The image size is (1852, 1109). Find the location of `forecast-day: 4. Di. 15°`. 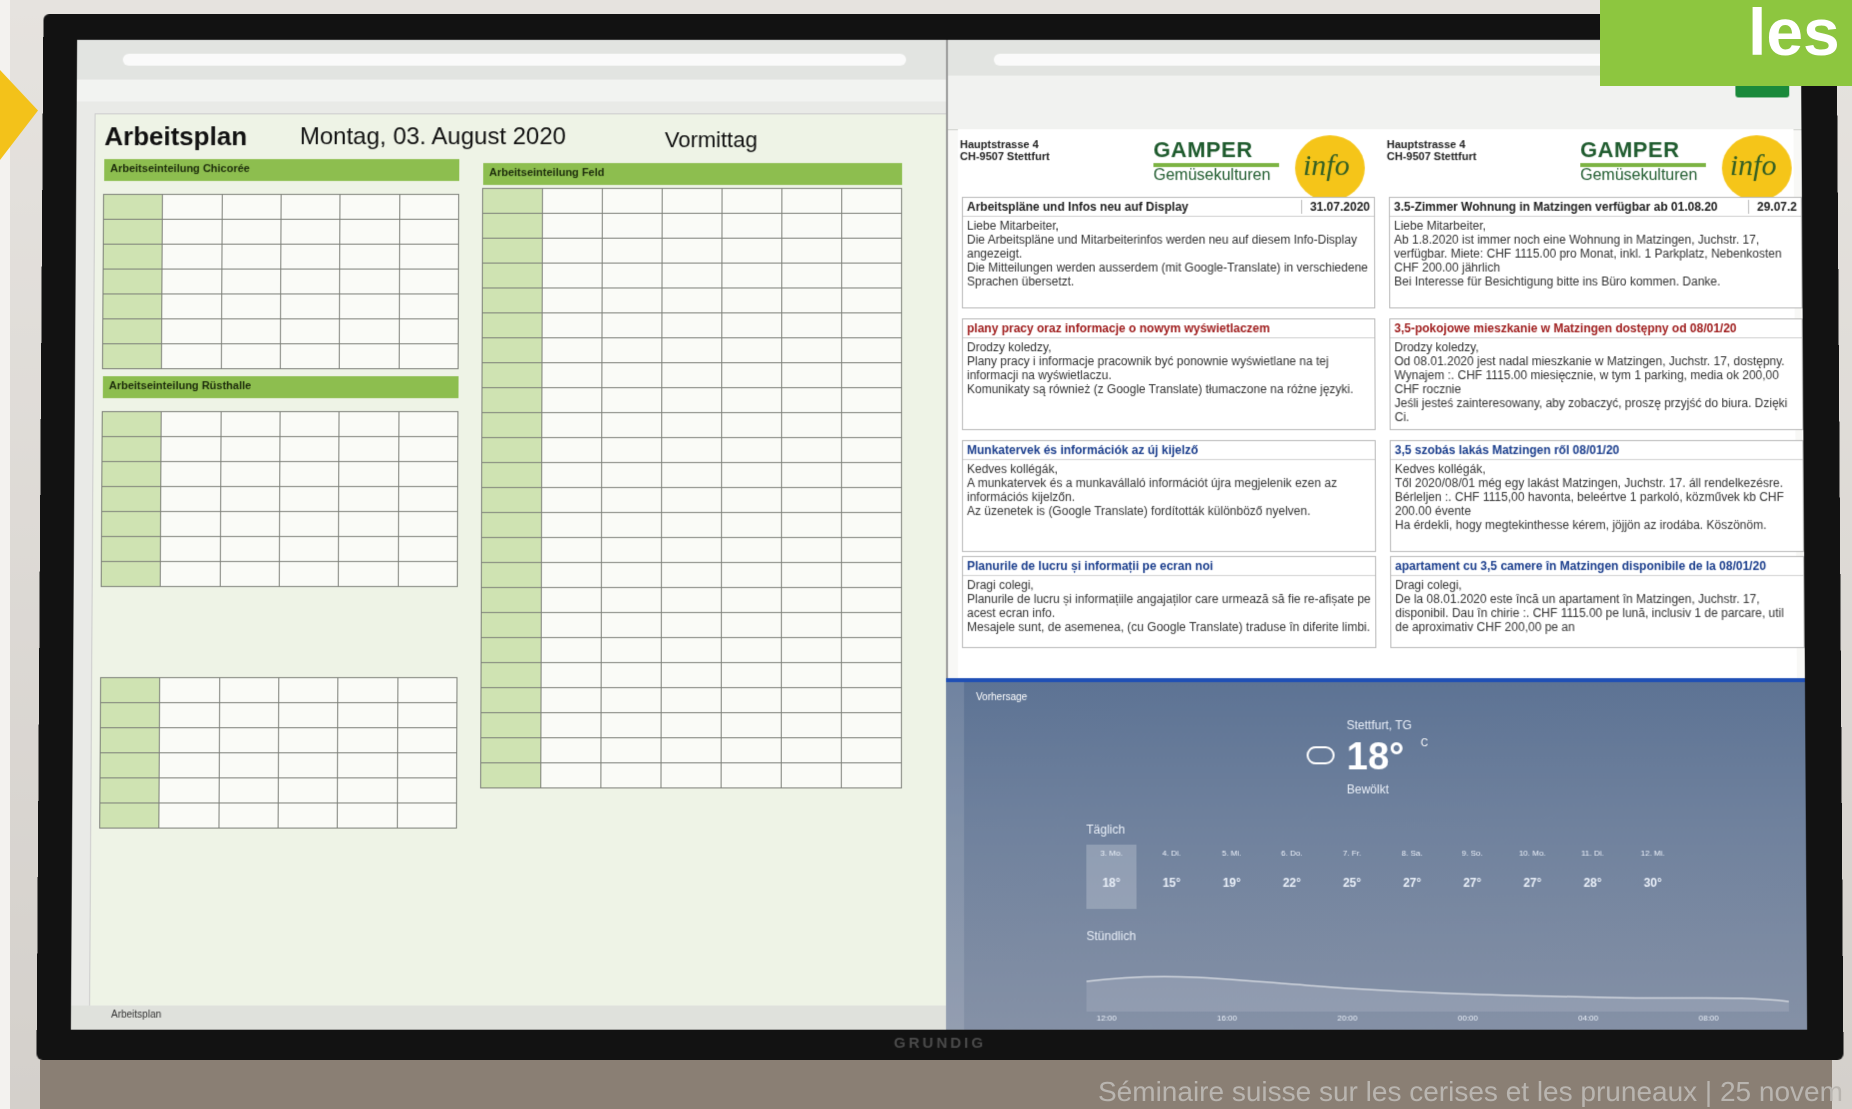

forecast-day: 4. Di. 15° is located at coordinates (1171, 877).